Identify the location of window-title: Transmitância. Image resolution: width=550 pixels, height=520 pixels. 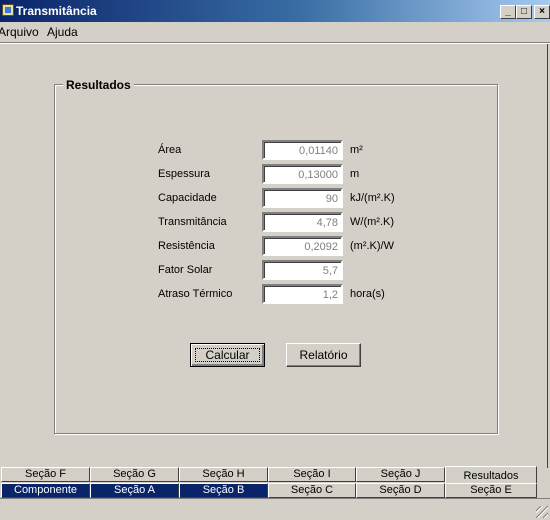
(56, 11).